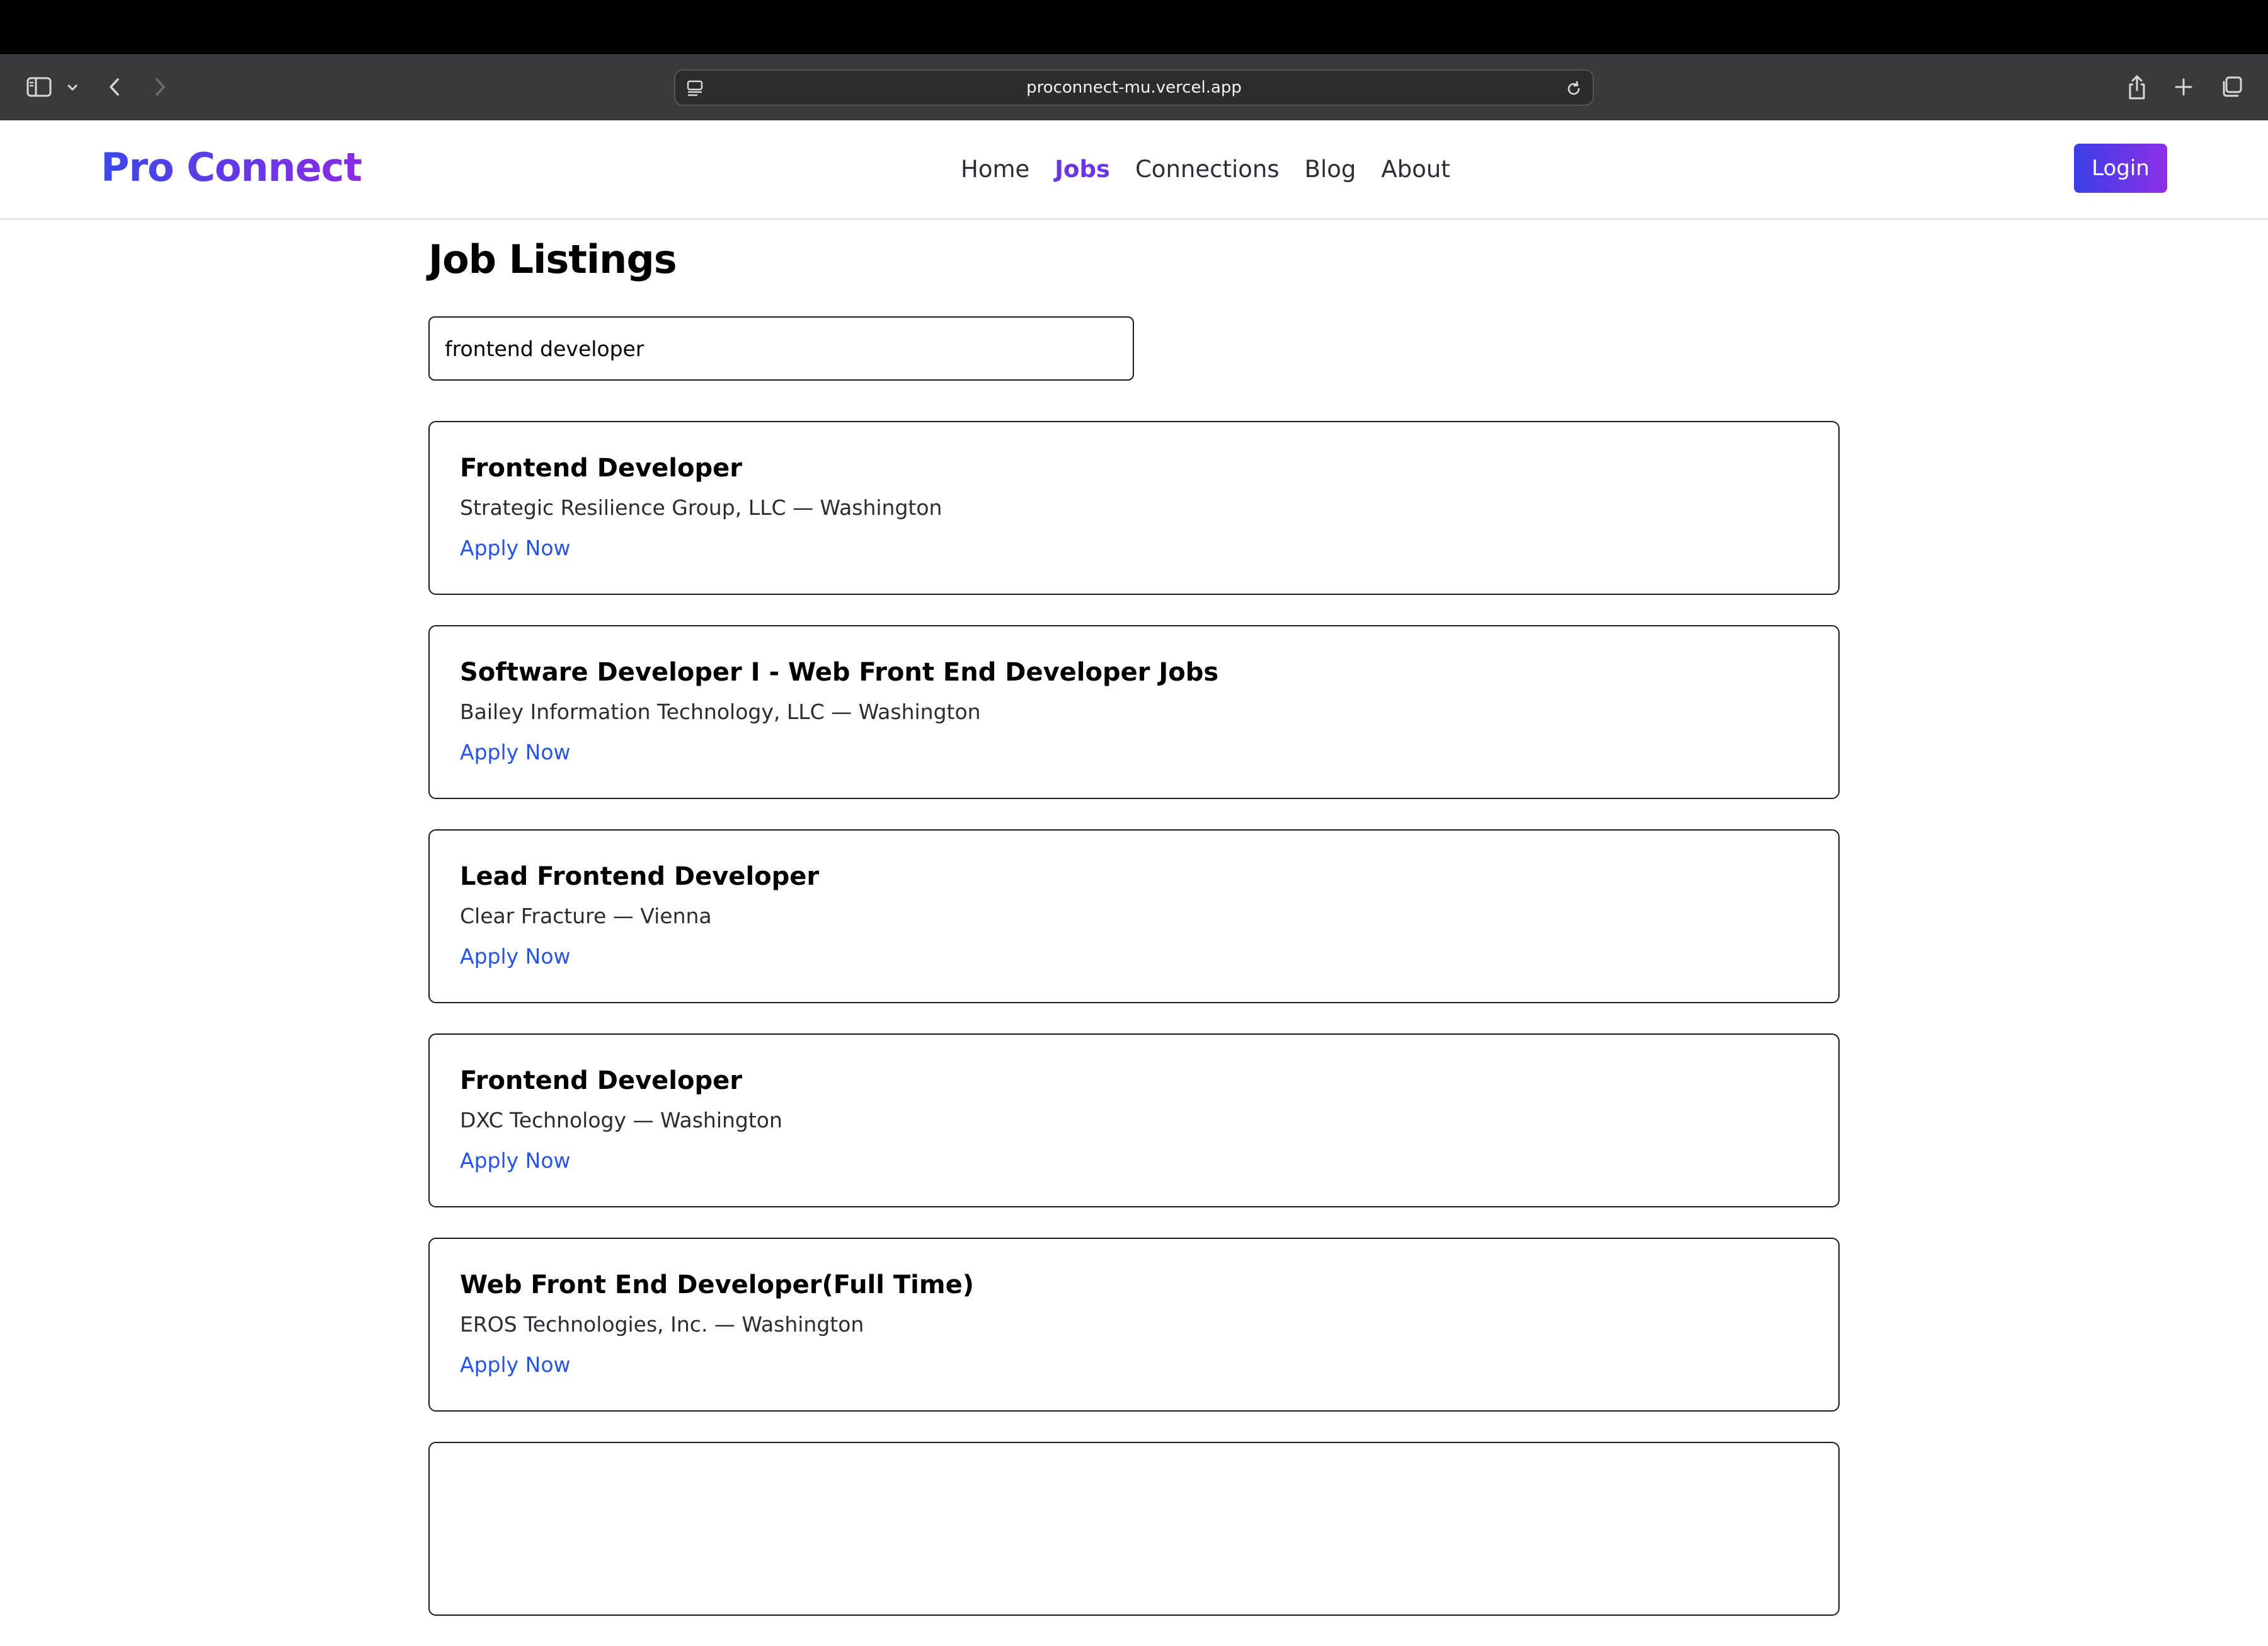 The width and height of the screenshot is (2268, 1646). I want to click on nav-about: About, so click(1415, 169).